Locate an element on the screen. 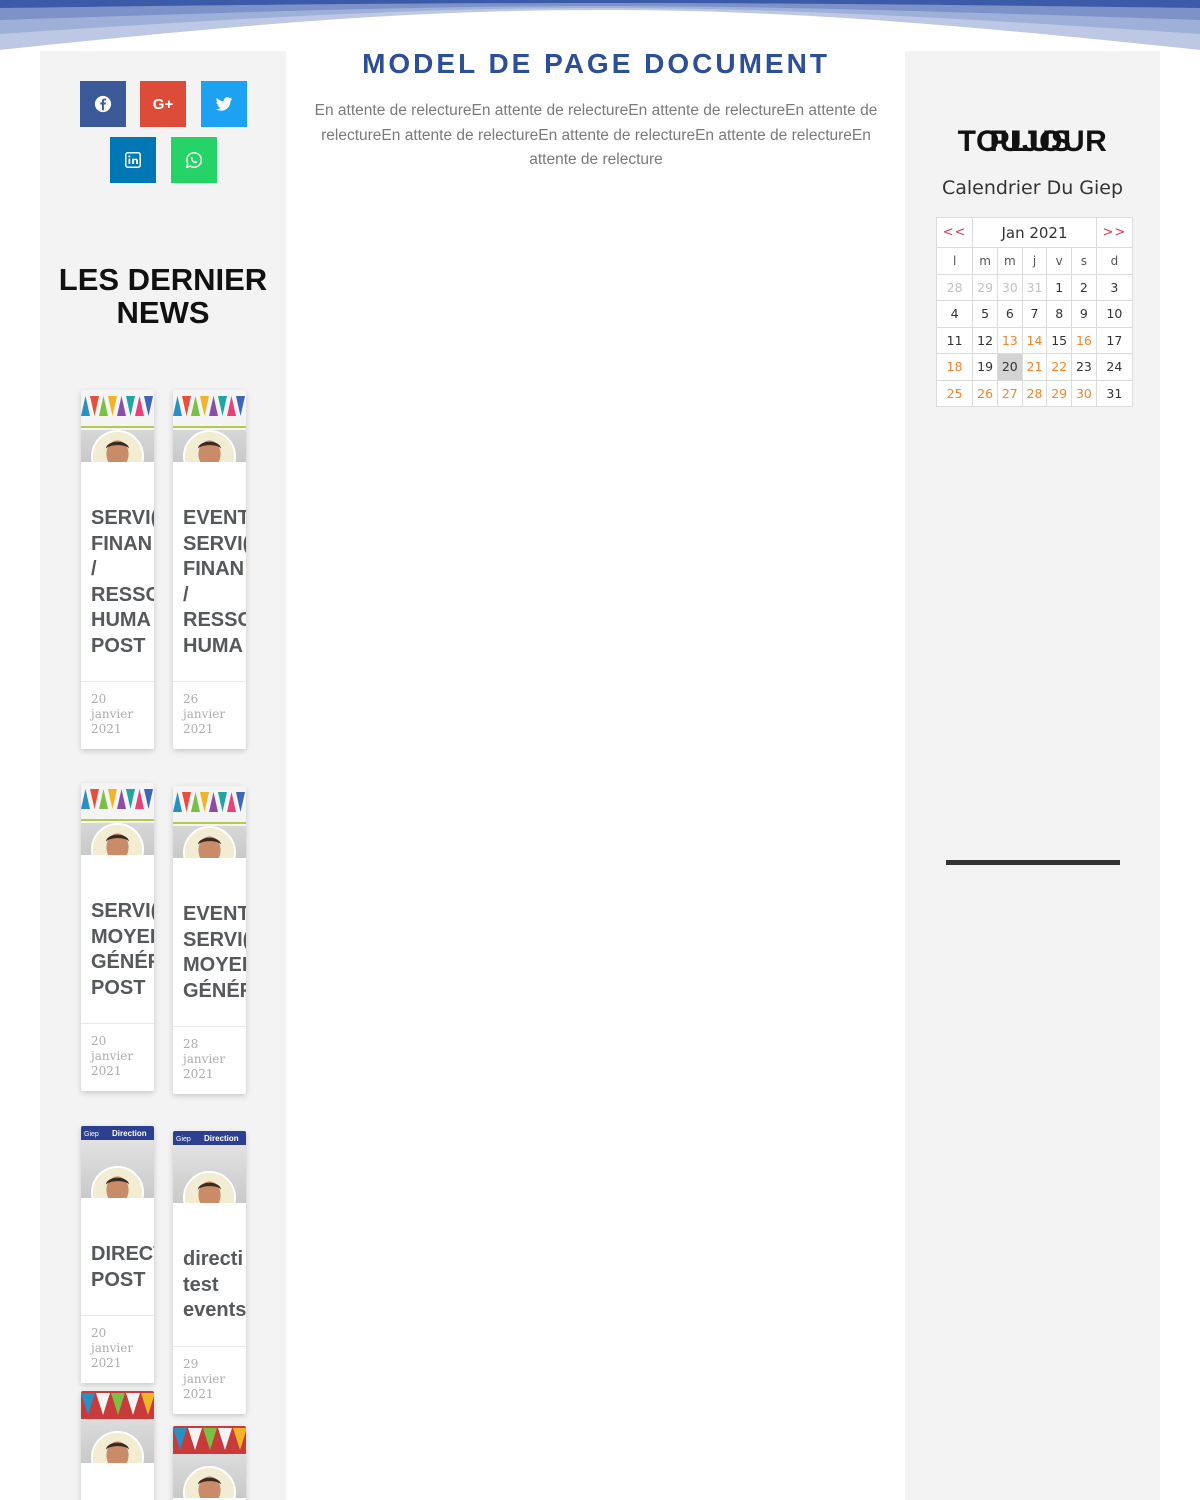 This screenshot has width=1200, height=1500. calendar-day: 6 is located at coordinates (1009, 314).